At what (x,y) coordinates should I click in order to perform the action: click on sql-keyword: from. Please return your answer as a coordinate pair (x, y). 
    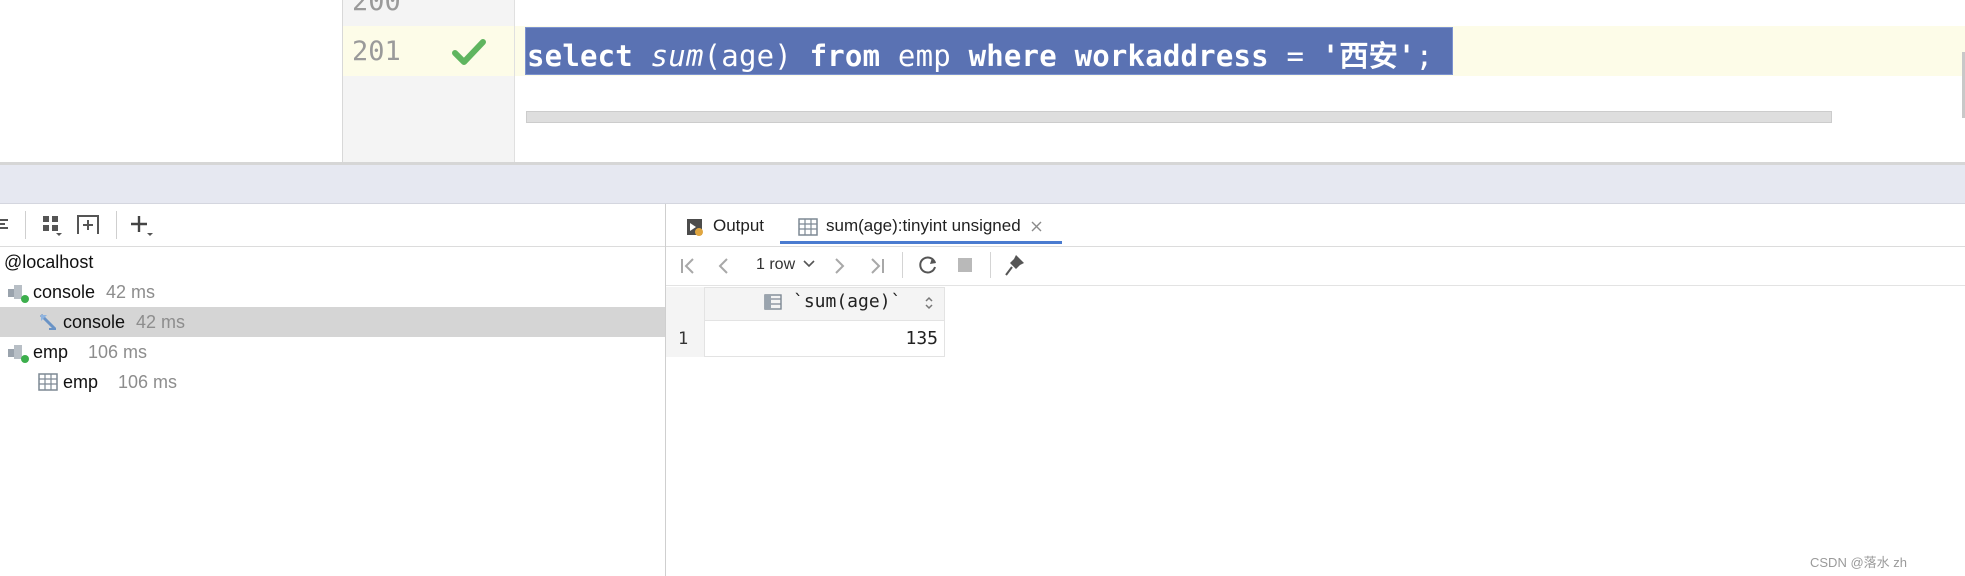
    Looking at the image, I should click on (845, 56).